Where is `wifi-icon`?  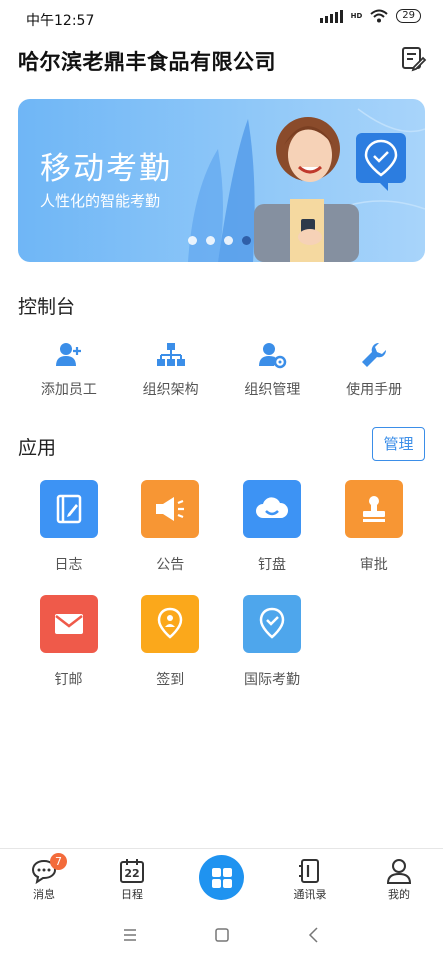
wifi-icon is located at coordinates (379, 16).